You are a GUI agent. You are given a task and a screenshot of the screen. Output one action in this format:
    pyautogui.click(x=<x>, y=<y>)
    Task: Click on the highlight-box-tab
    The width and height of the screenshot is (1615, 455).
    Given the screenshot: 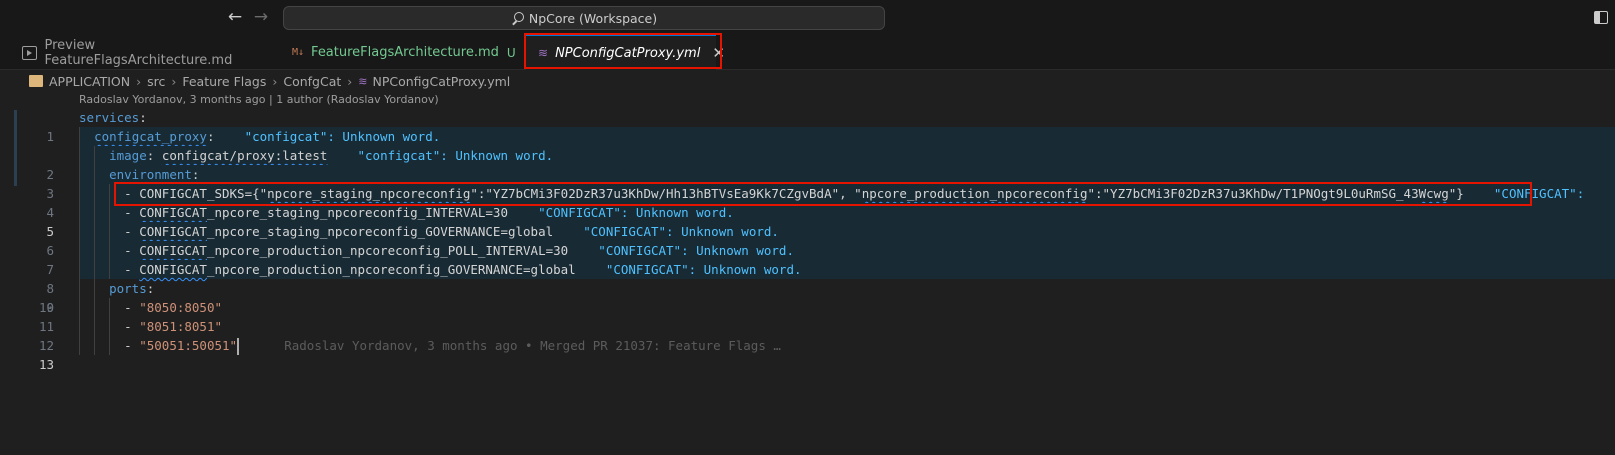 What is the action you would take?
    pyautogui.click(x=623, y=51)
    